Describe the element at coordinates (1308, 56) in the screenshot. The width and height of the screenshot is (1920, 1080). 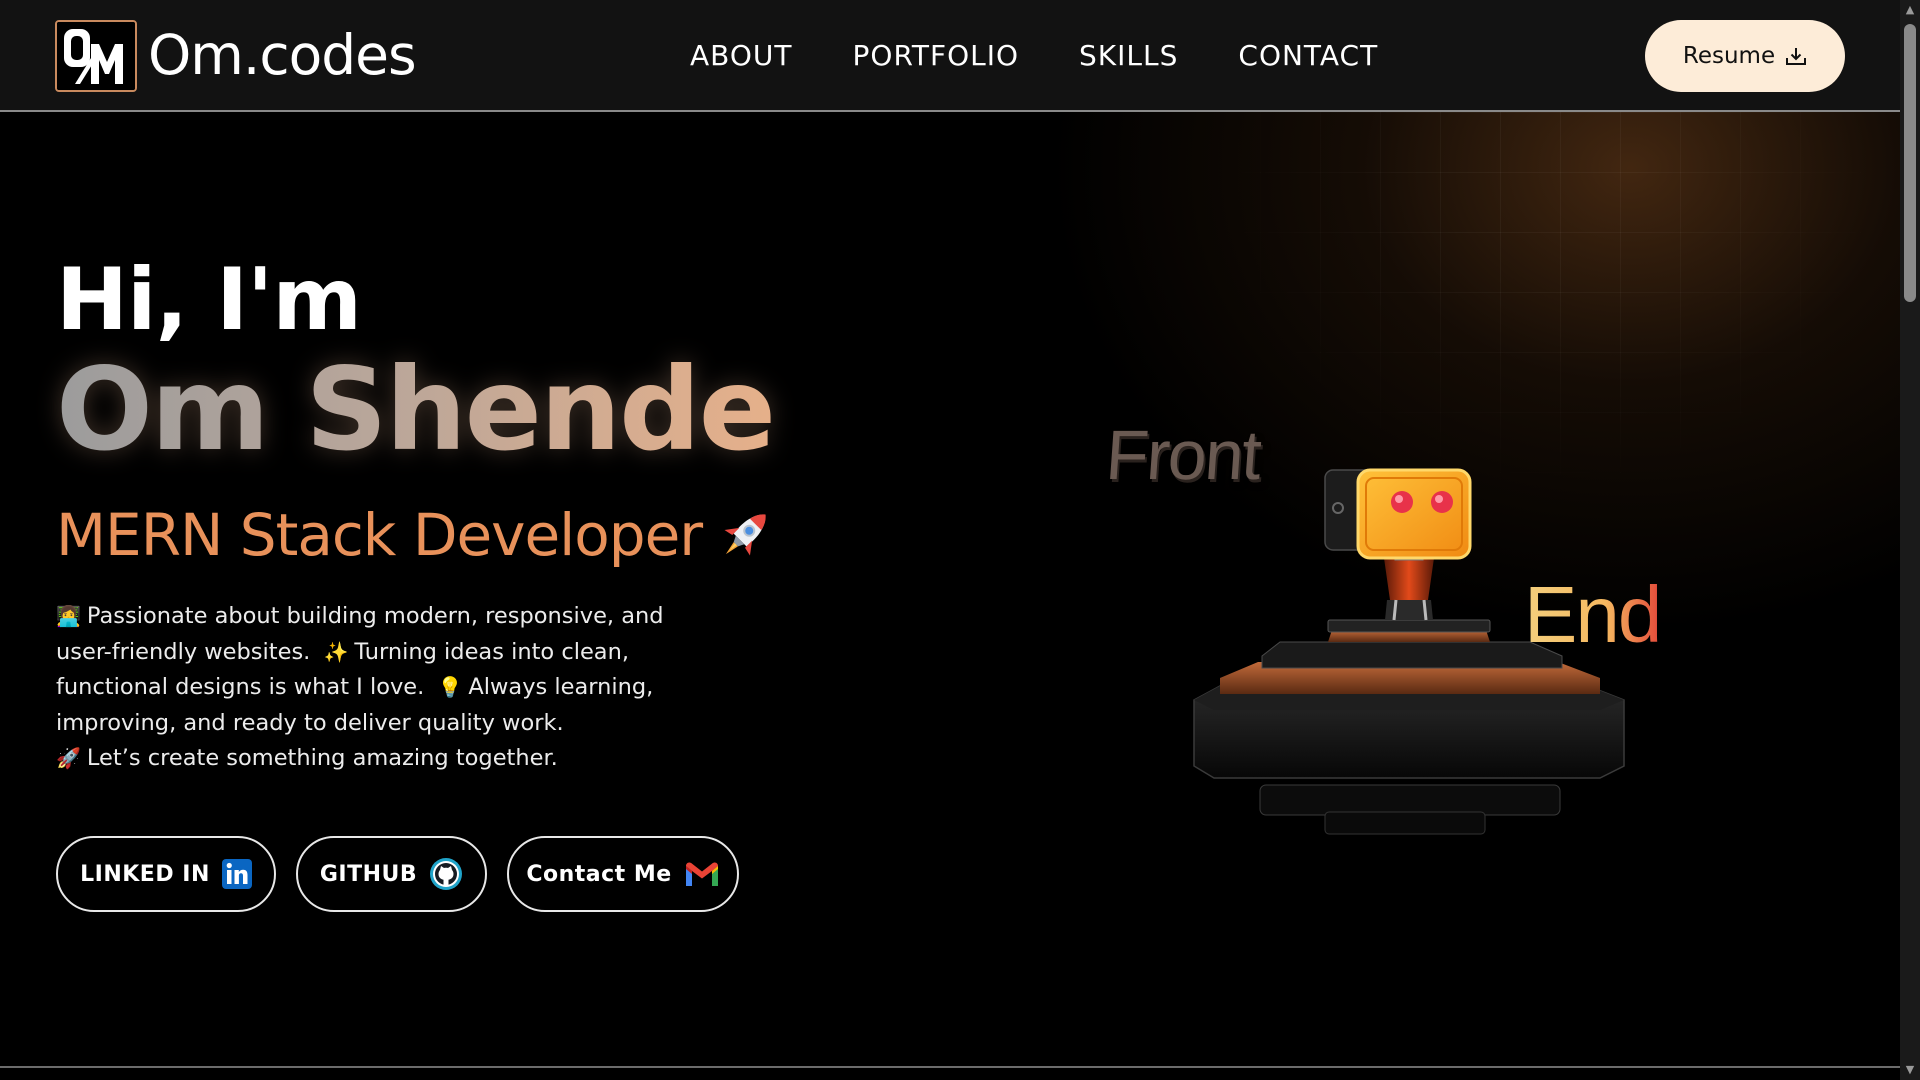
I see `nav-contact: CONTACT` at that location.